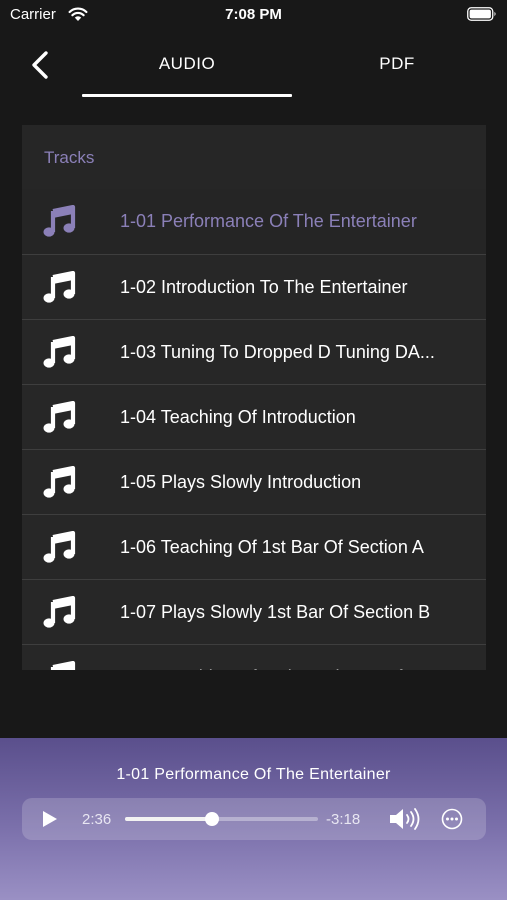  What do you see at coordinates (221, 819) in the screenshot?
I see `progress-slider` at bounding box center [221, 819].